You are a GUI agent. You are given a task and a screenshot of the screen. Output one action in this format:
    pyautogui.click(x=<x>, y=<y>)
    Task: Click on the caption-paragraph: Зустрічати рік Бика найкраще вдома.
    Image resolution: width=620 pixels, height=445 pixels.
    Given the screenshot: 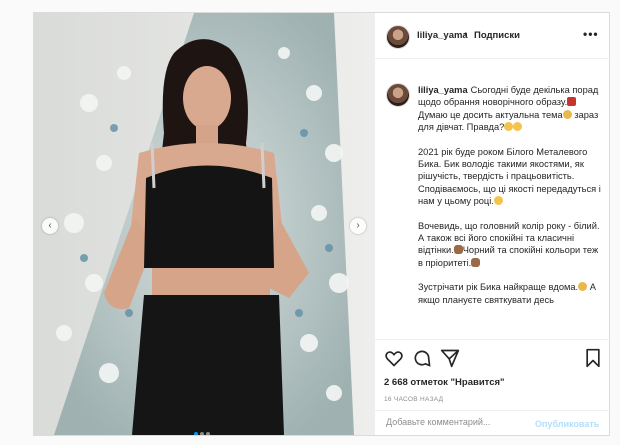 What is the action you would take?
    pyautogui.click(x=498, y=287)
    